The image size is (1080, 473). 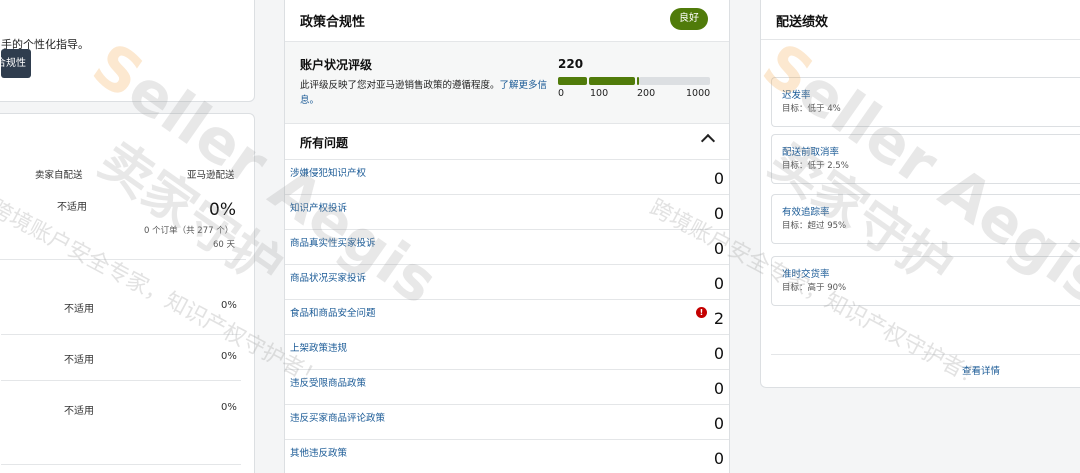 I want to click on issue-label: 其他违反政策, so click(x=318, y=452).